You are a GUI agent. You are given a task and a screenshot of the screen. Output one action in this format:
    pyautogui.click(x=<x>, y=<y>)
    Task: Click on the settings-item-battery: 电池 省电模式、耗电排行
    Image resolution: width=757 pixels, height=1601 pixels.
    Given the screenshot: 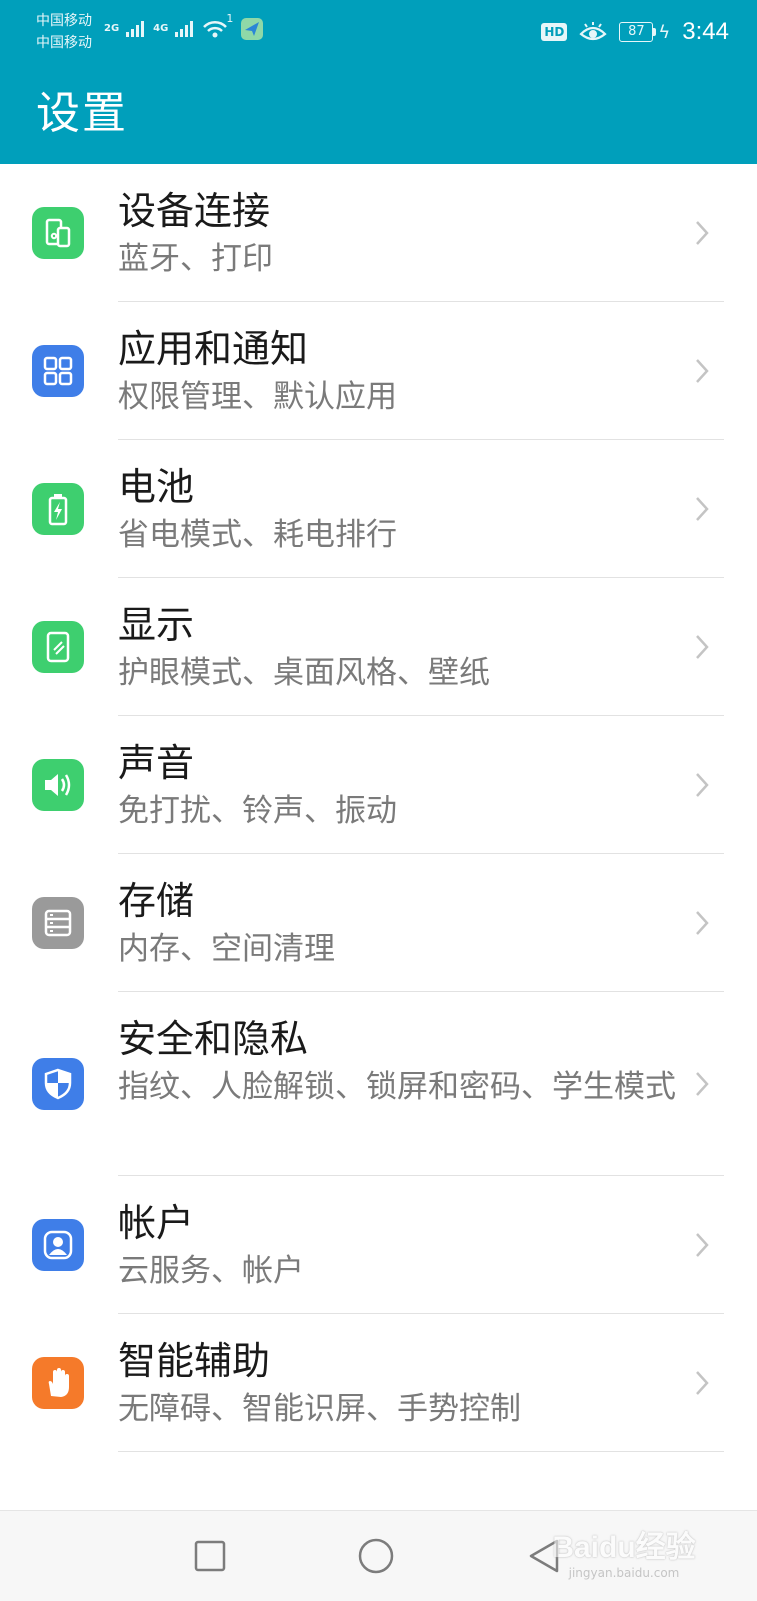 What is the action you would take?
    pyautogui.click(x=378, y=509)
    